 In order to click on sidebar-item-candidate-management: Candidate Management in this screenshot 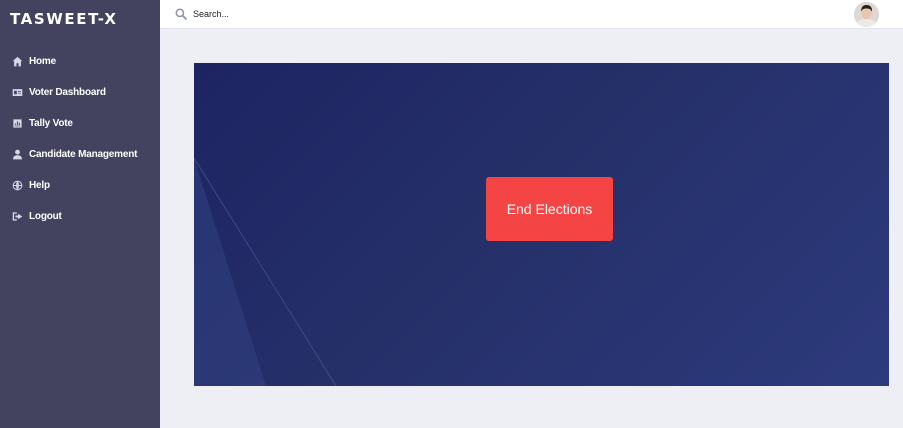, I will do `click(80, 154)`.